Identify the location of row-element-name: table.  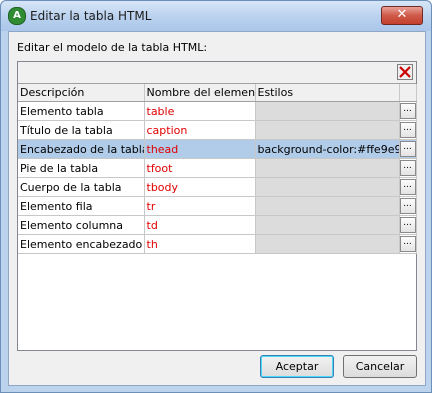
(200, 111).